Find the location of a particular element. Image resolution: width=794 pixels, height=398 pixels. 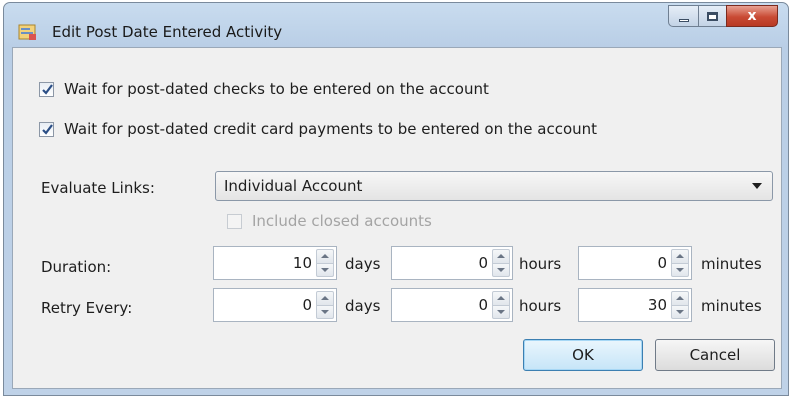

retry-days-unit: days is located at coordinates (363, 306).